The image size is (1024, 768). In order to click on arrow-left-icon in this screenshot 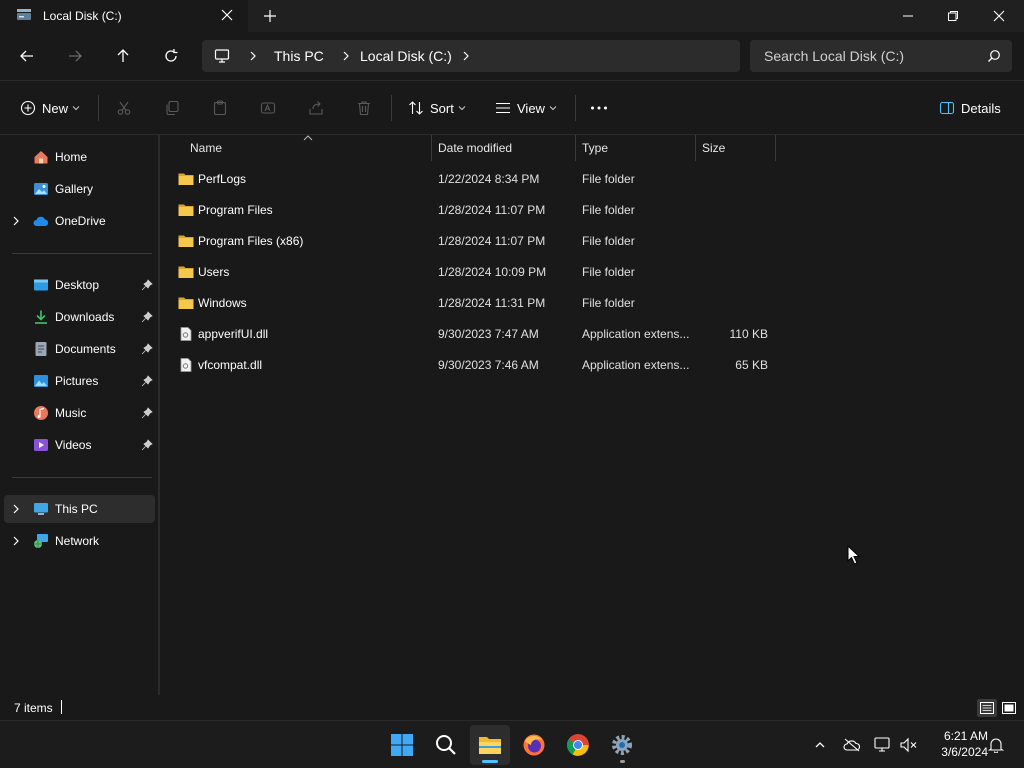, I will do `click(26, 56)`.